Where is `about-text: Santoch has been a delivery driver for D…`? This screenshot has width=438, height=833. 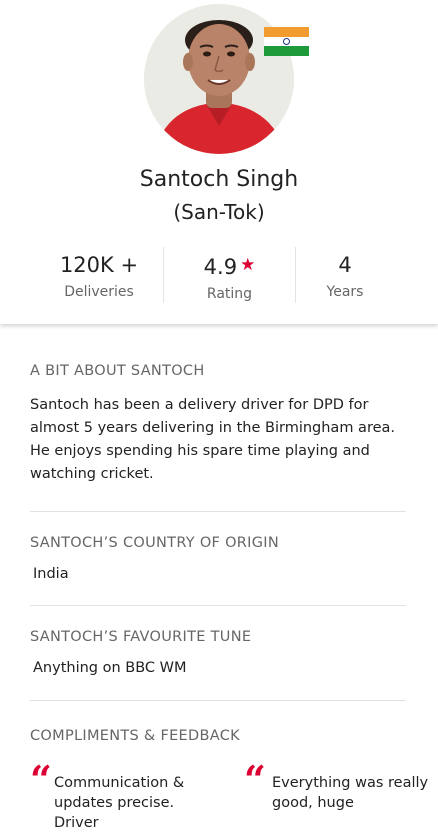 about-text: Santoch has been a delivery driver for D… is located at coordinates (212, 439).